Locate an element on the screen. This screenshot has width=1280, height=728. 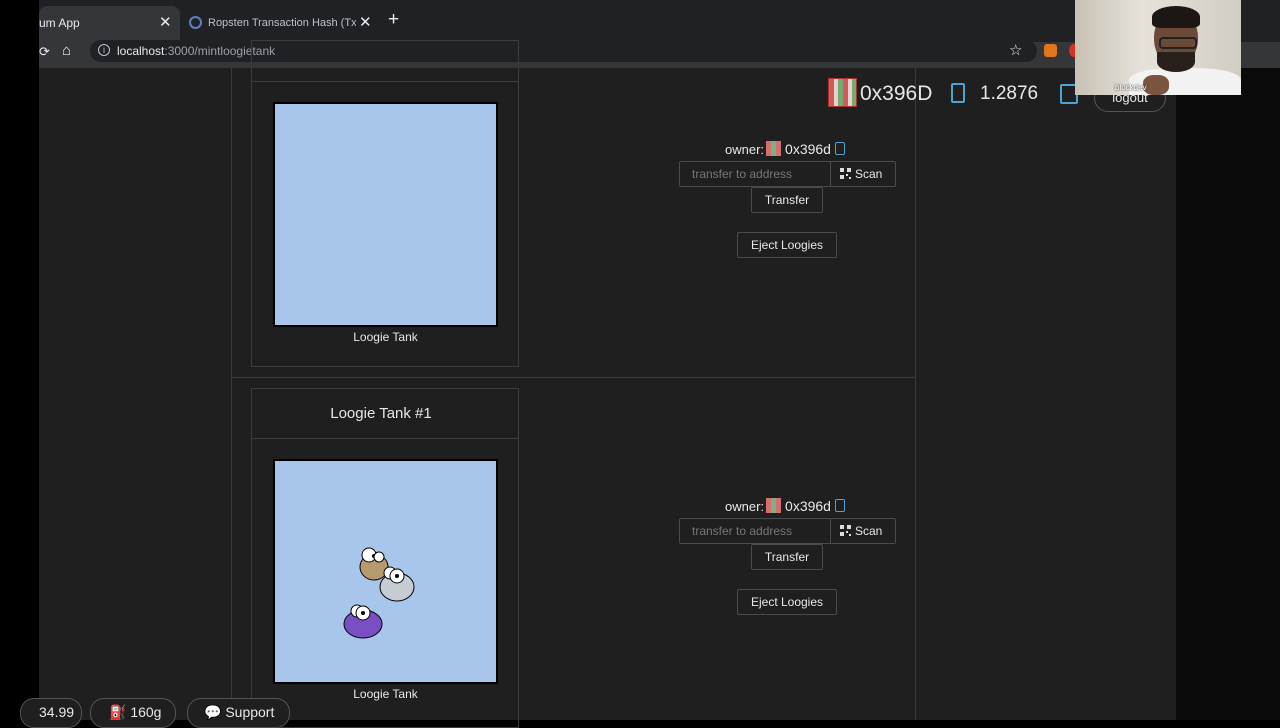
info-icon: i is located at coordinates (104, 50).